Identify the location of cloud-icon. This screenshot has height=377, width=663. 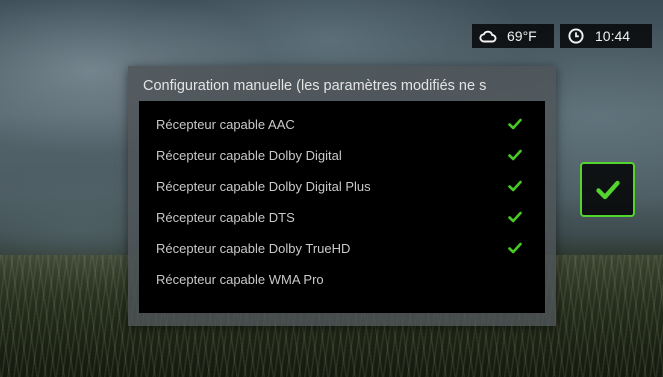
(488, 36).